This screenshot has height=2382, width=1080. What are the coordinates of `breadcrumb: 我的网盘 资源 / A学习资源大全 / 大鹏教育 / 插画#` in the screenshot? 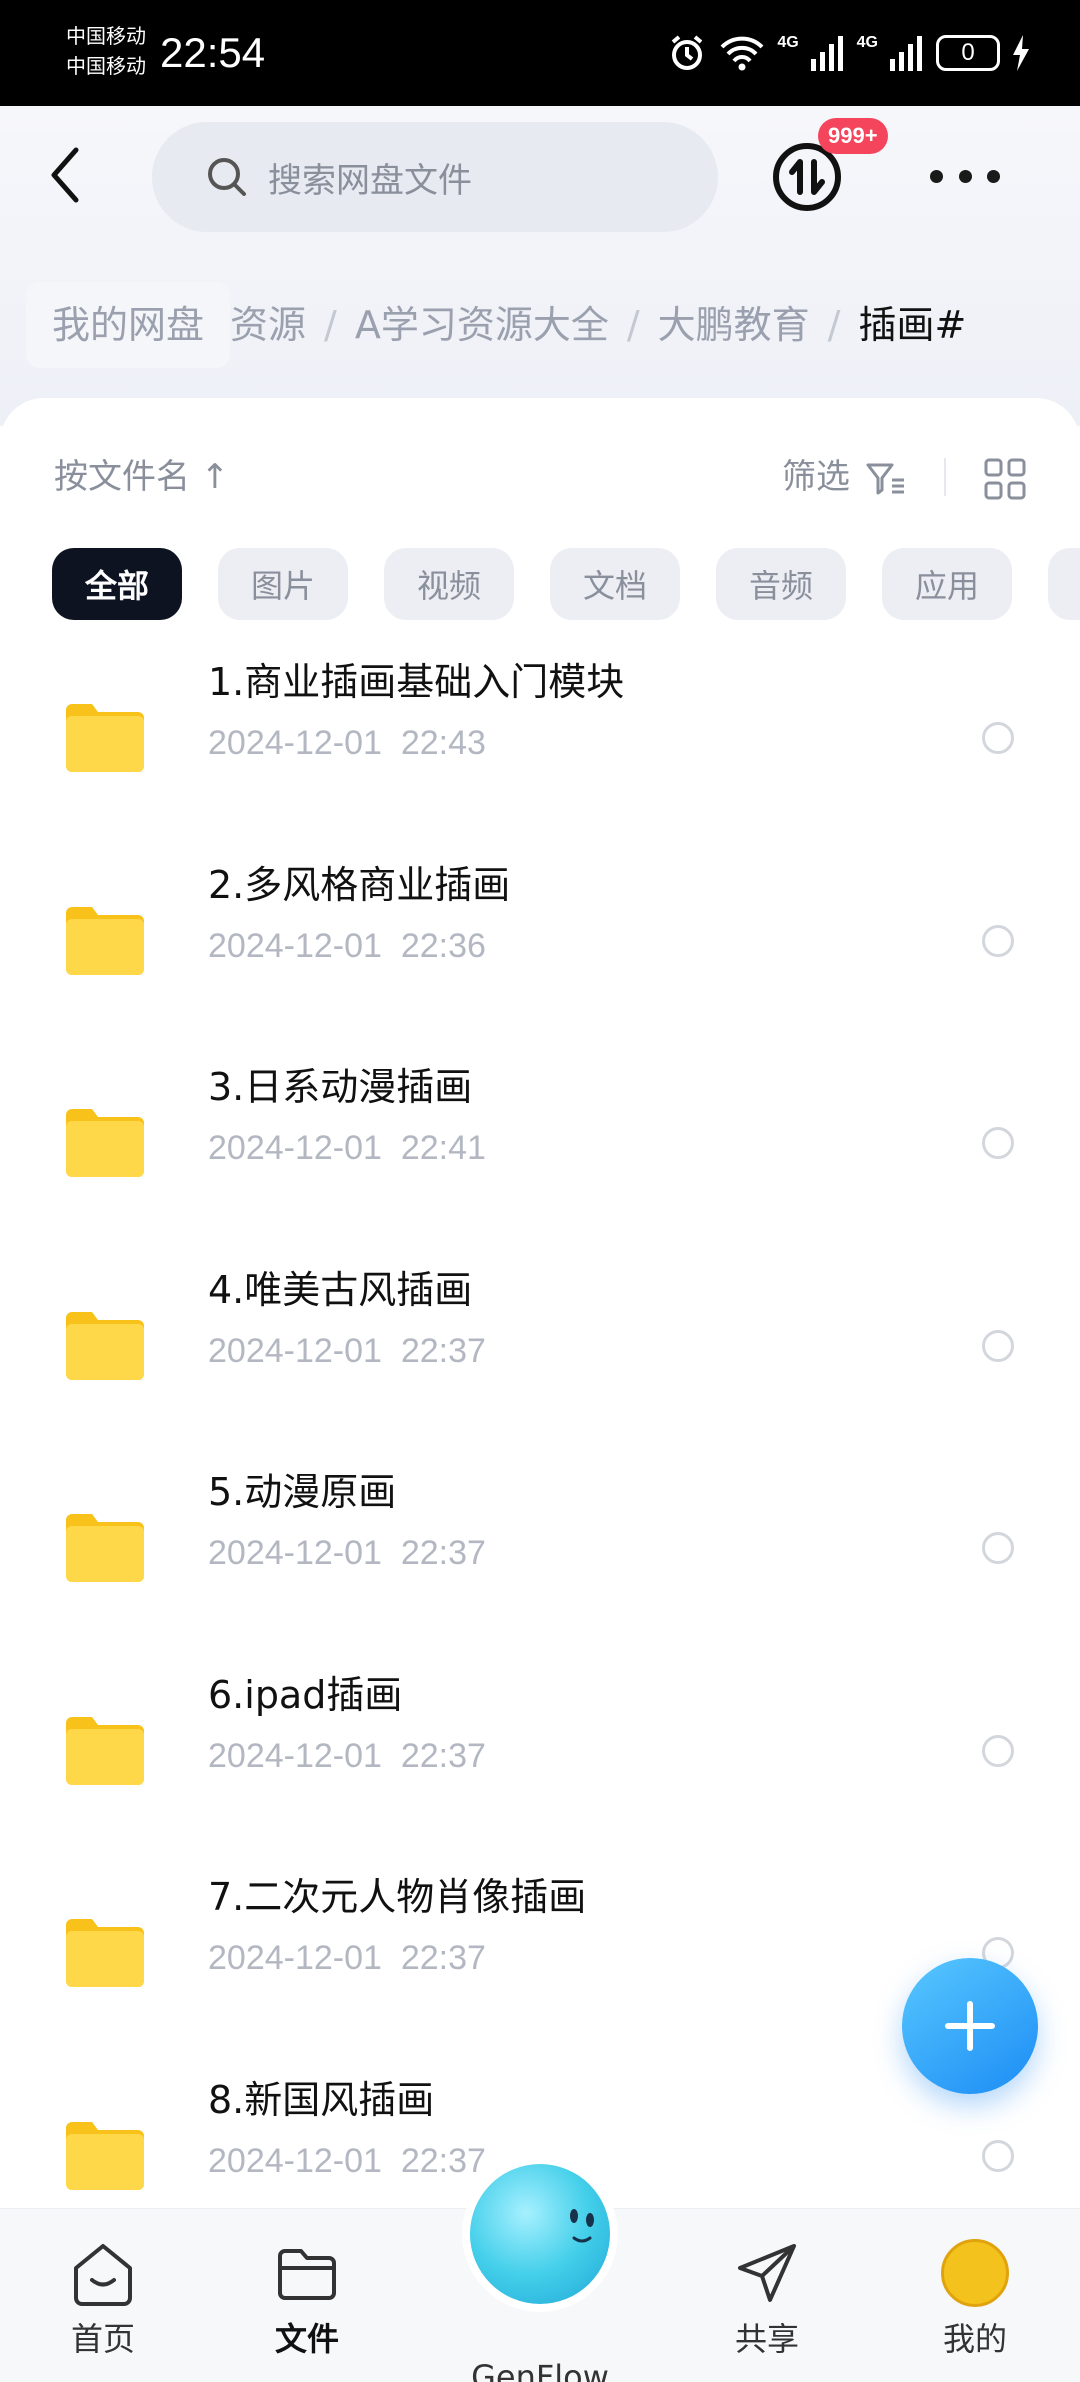 It's located at (553, 325).